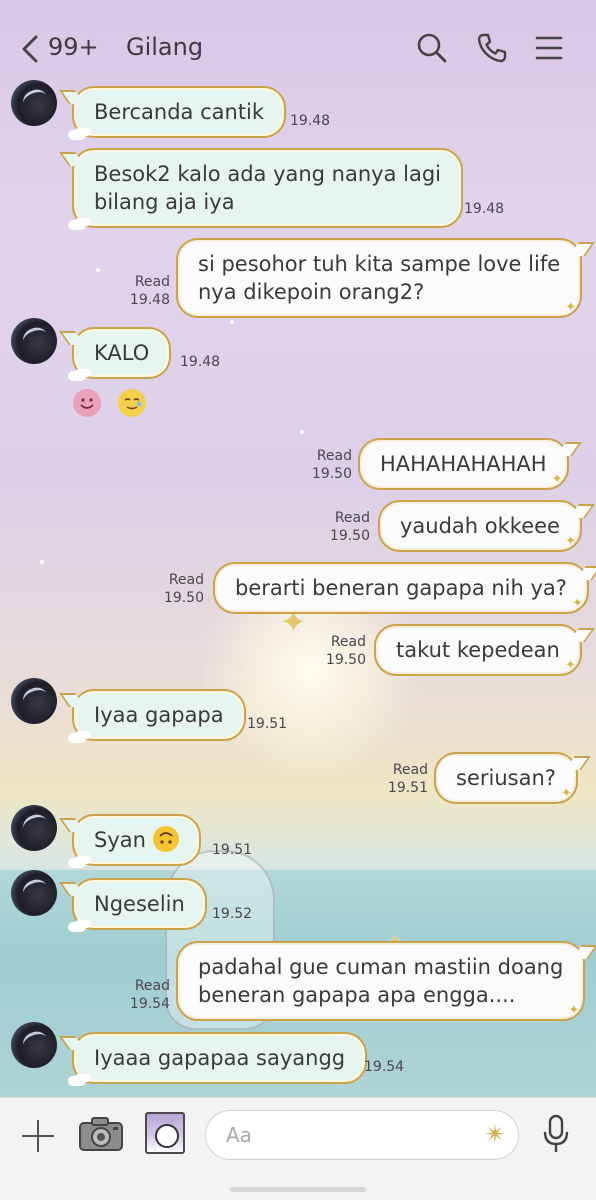  I want to click on phone-icon, so click(492, 48).